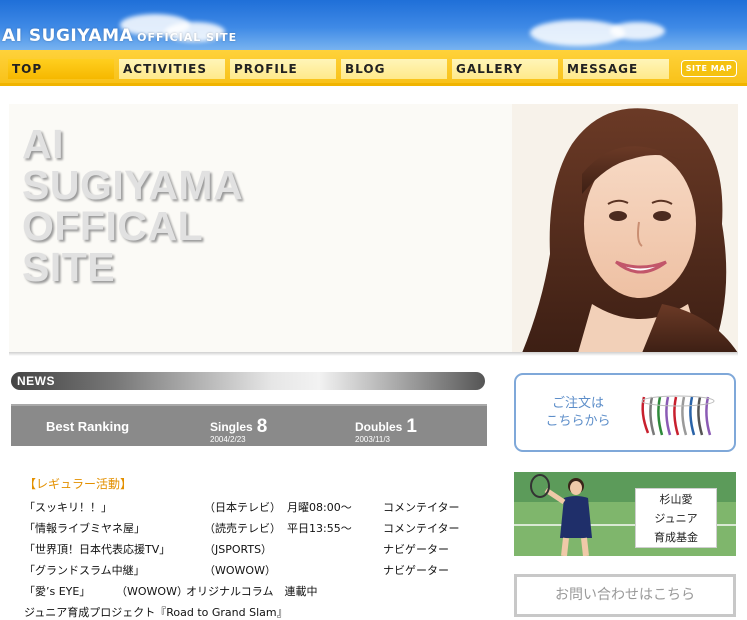 The image size is (747, 620). What do you see at coordinates (165, 69) in the screenshot?
I see `nav-activities-label: ACTIVITIES` at bounding box center [165, 69].